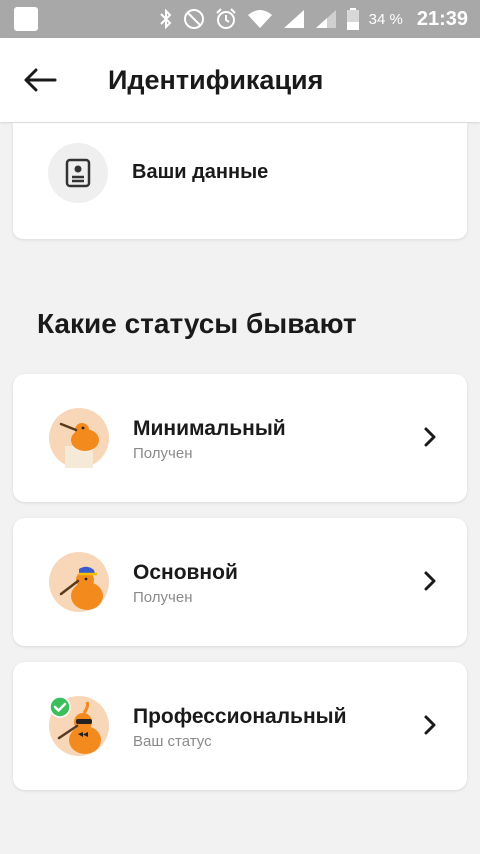 The height and width of the screenshot is (854, 480). Describe the element at coordinates (216, 80) in the screenshot. I see `page-title: Идентификация` at that location.